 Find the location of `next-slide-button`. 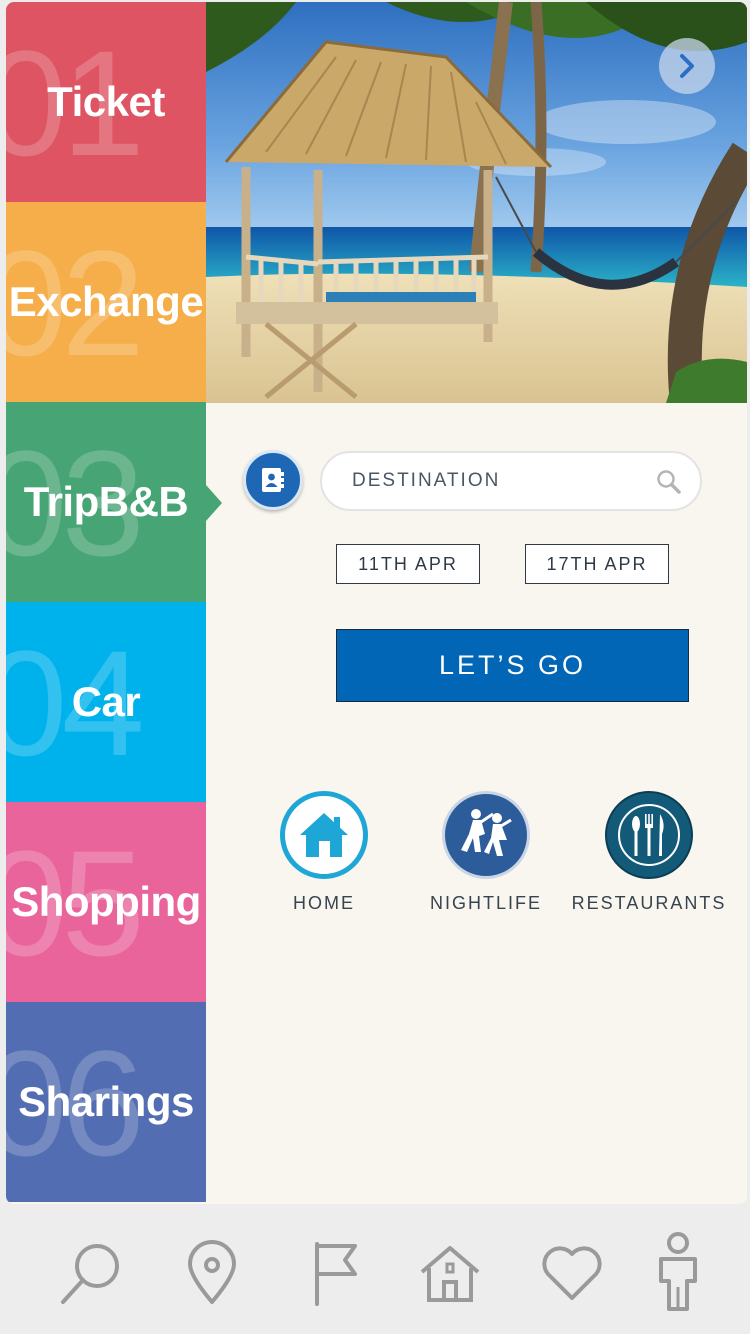

next-slide-button is located at coordinates (687, 66).